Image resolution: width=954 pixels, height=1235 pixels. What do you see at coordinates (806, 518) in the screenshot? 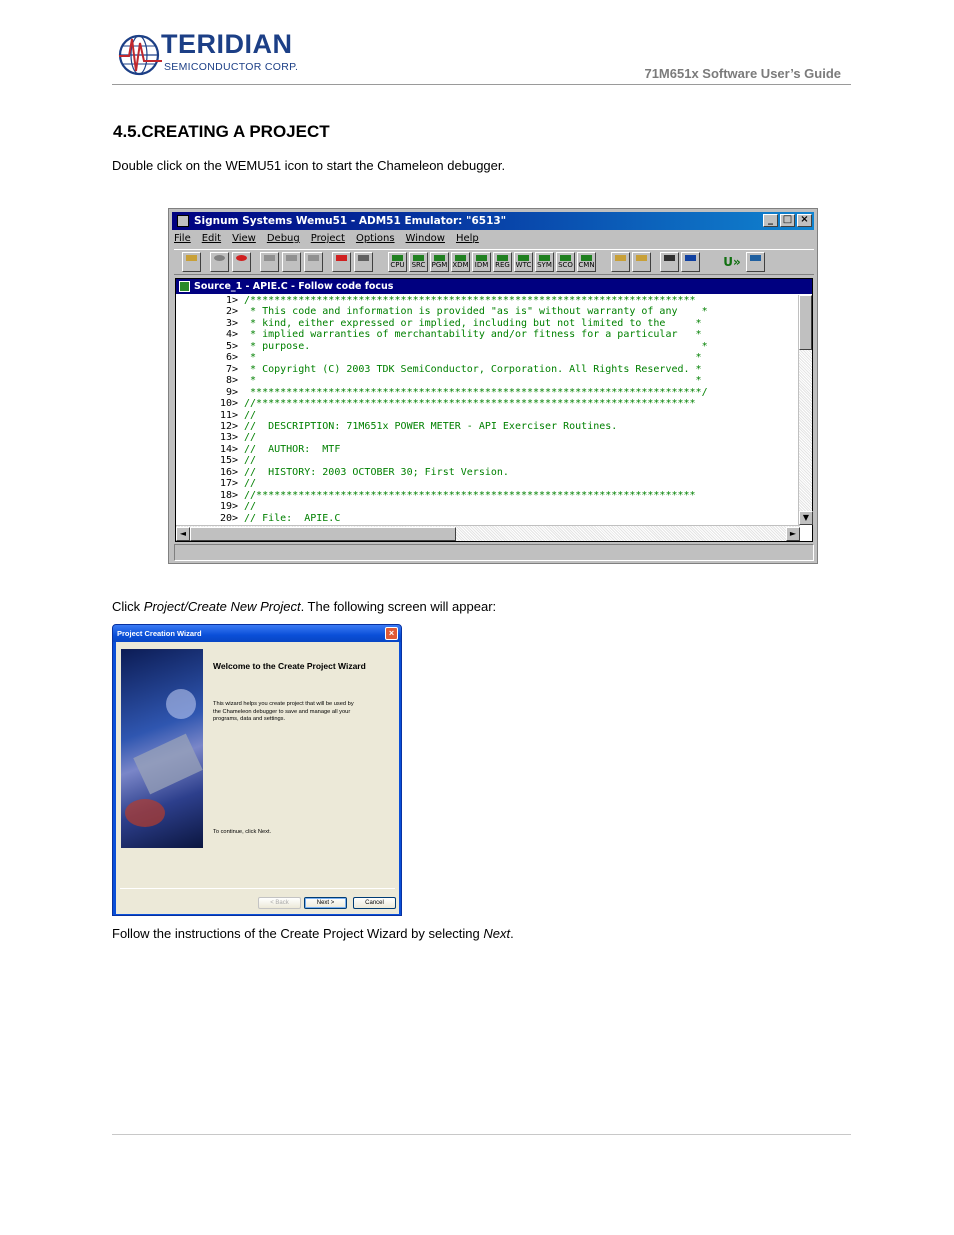
I see `scroll-down-icon: ▼` at bounding box center [806, 518].